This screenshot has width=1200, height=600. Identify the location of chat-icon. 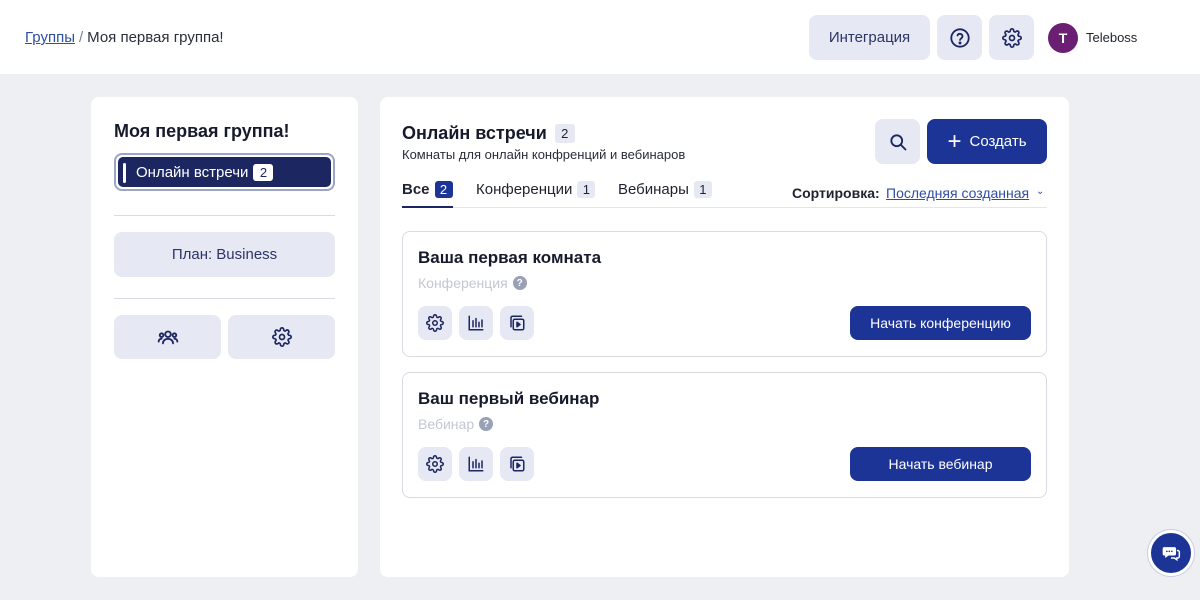
(1171, 554).